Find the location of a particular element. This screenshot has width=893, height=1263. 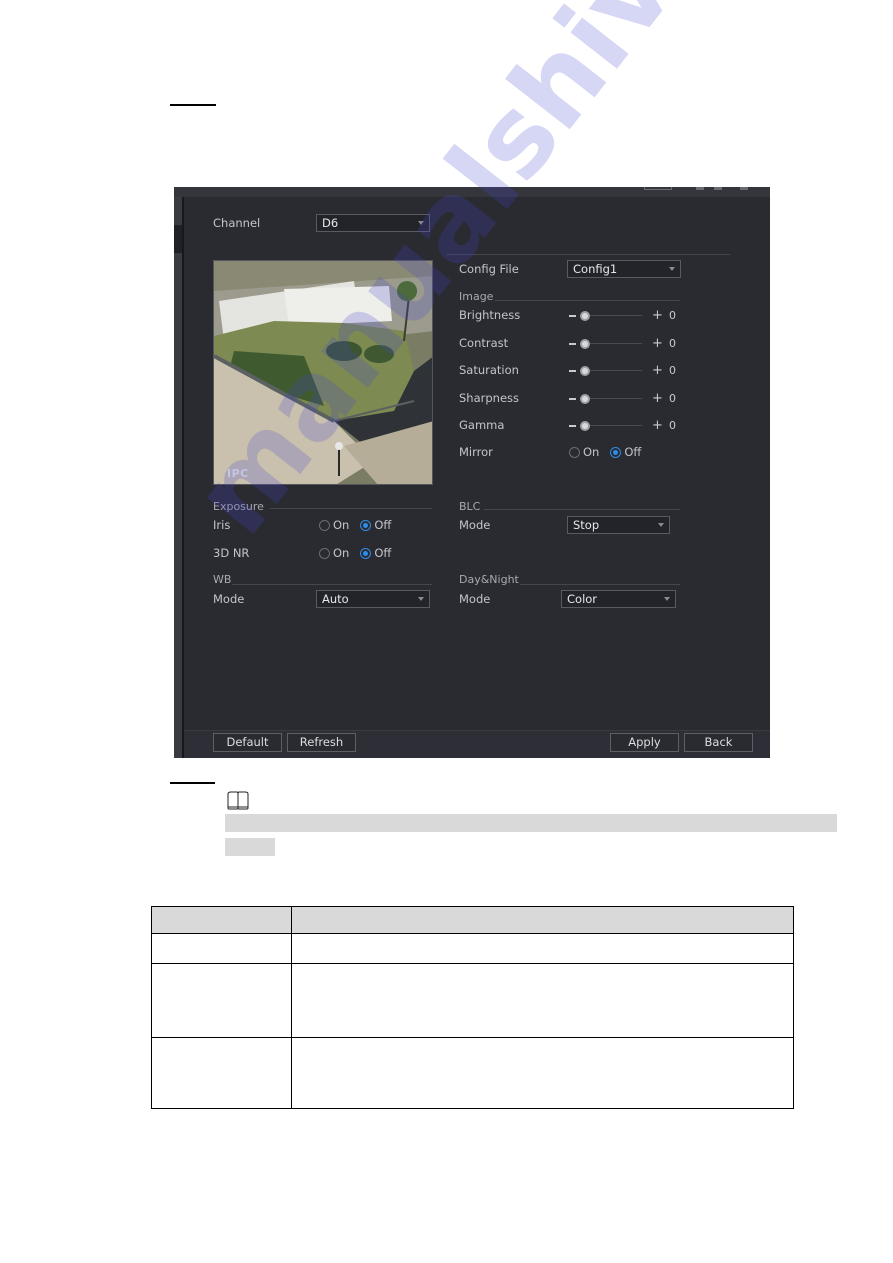

scrollbar-thumb is located at coordinates (178, 239).